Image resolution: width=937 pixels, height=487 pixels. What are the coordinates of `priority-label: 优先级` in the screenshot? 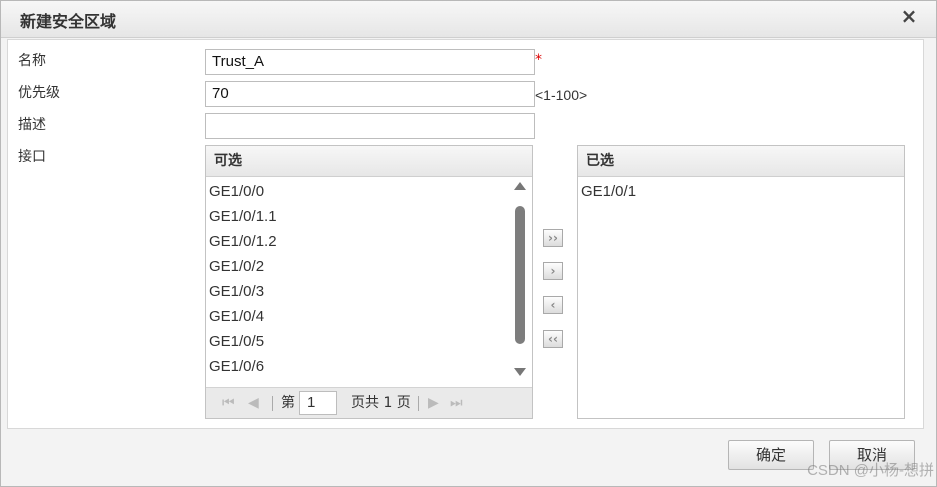 It's located at (39, 93).